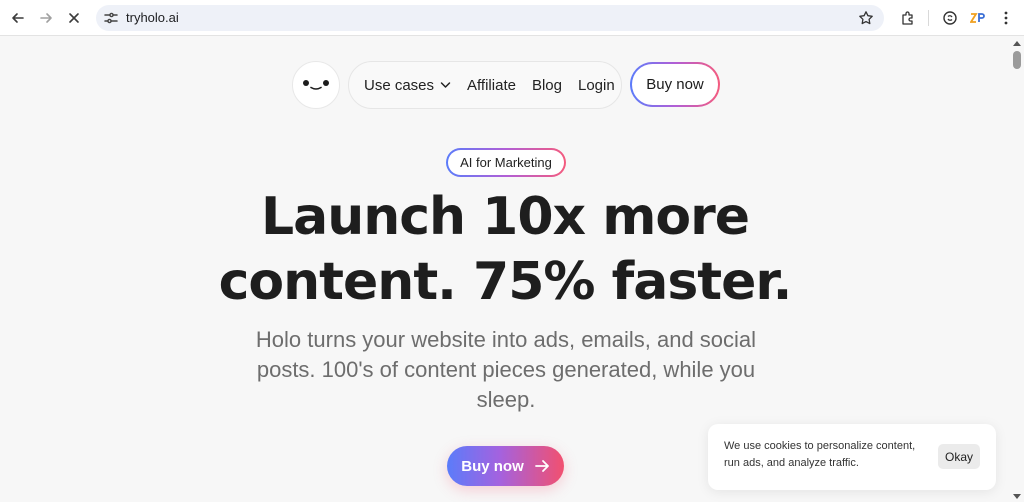  I want to click on zp-logo-icon, so click(977, 18).